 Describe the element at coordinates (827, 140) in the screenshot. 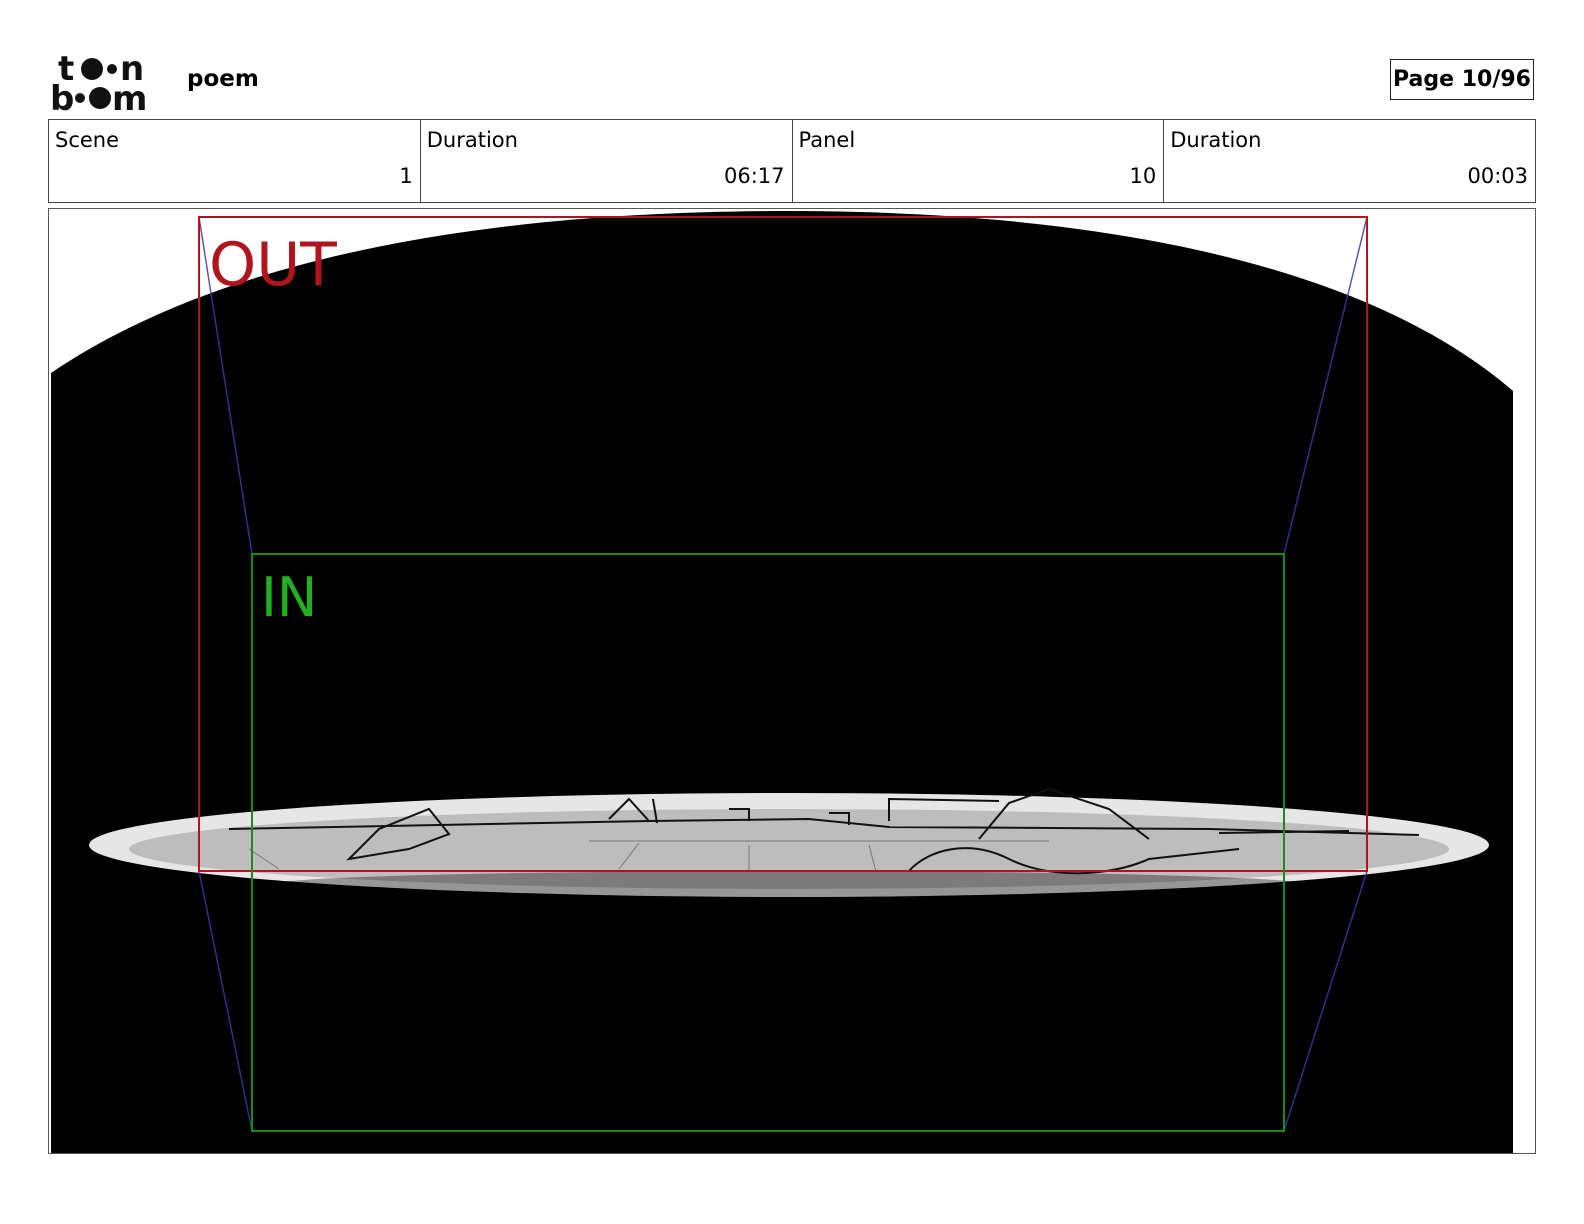

I see `panel-label: Panel` at that location.